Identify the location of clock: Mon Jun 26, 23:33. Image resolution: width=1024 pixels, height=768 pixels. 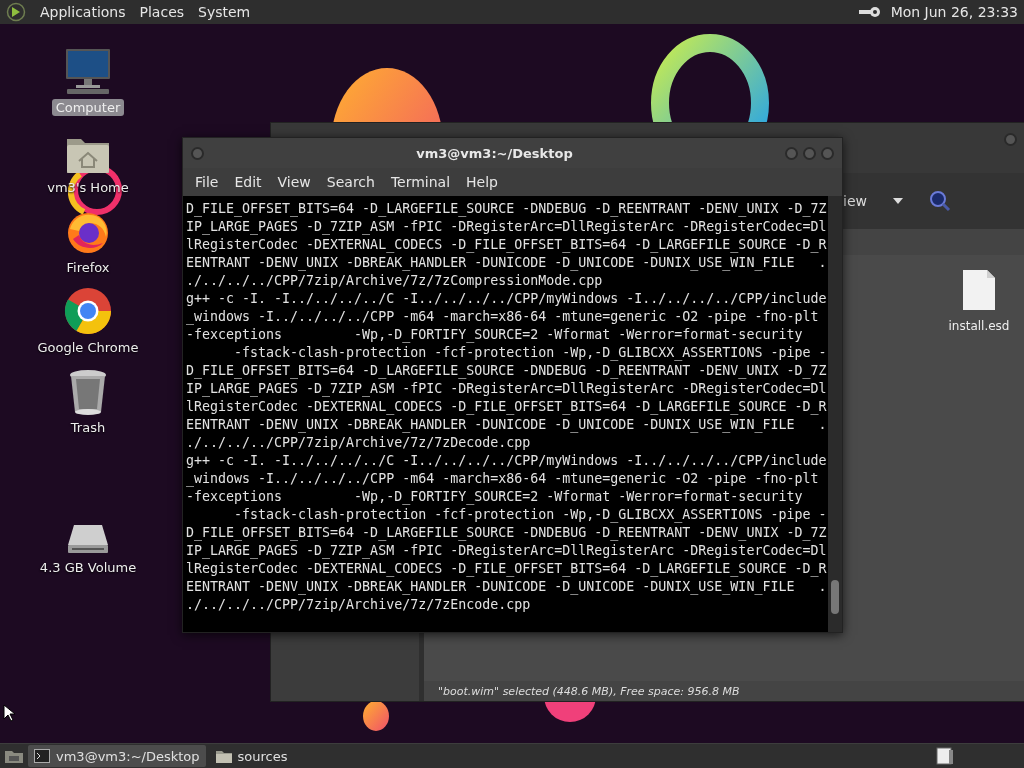
(954, 12).